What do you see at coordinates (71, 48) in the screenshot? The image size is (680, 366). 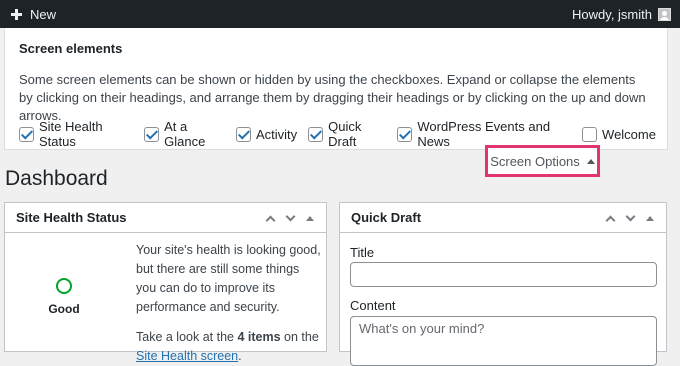 I see `screen-elements-heading: Screen elements` at bounding box center [71, 48].